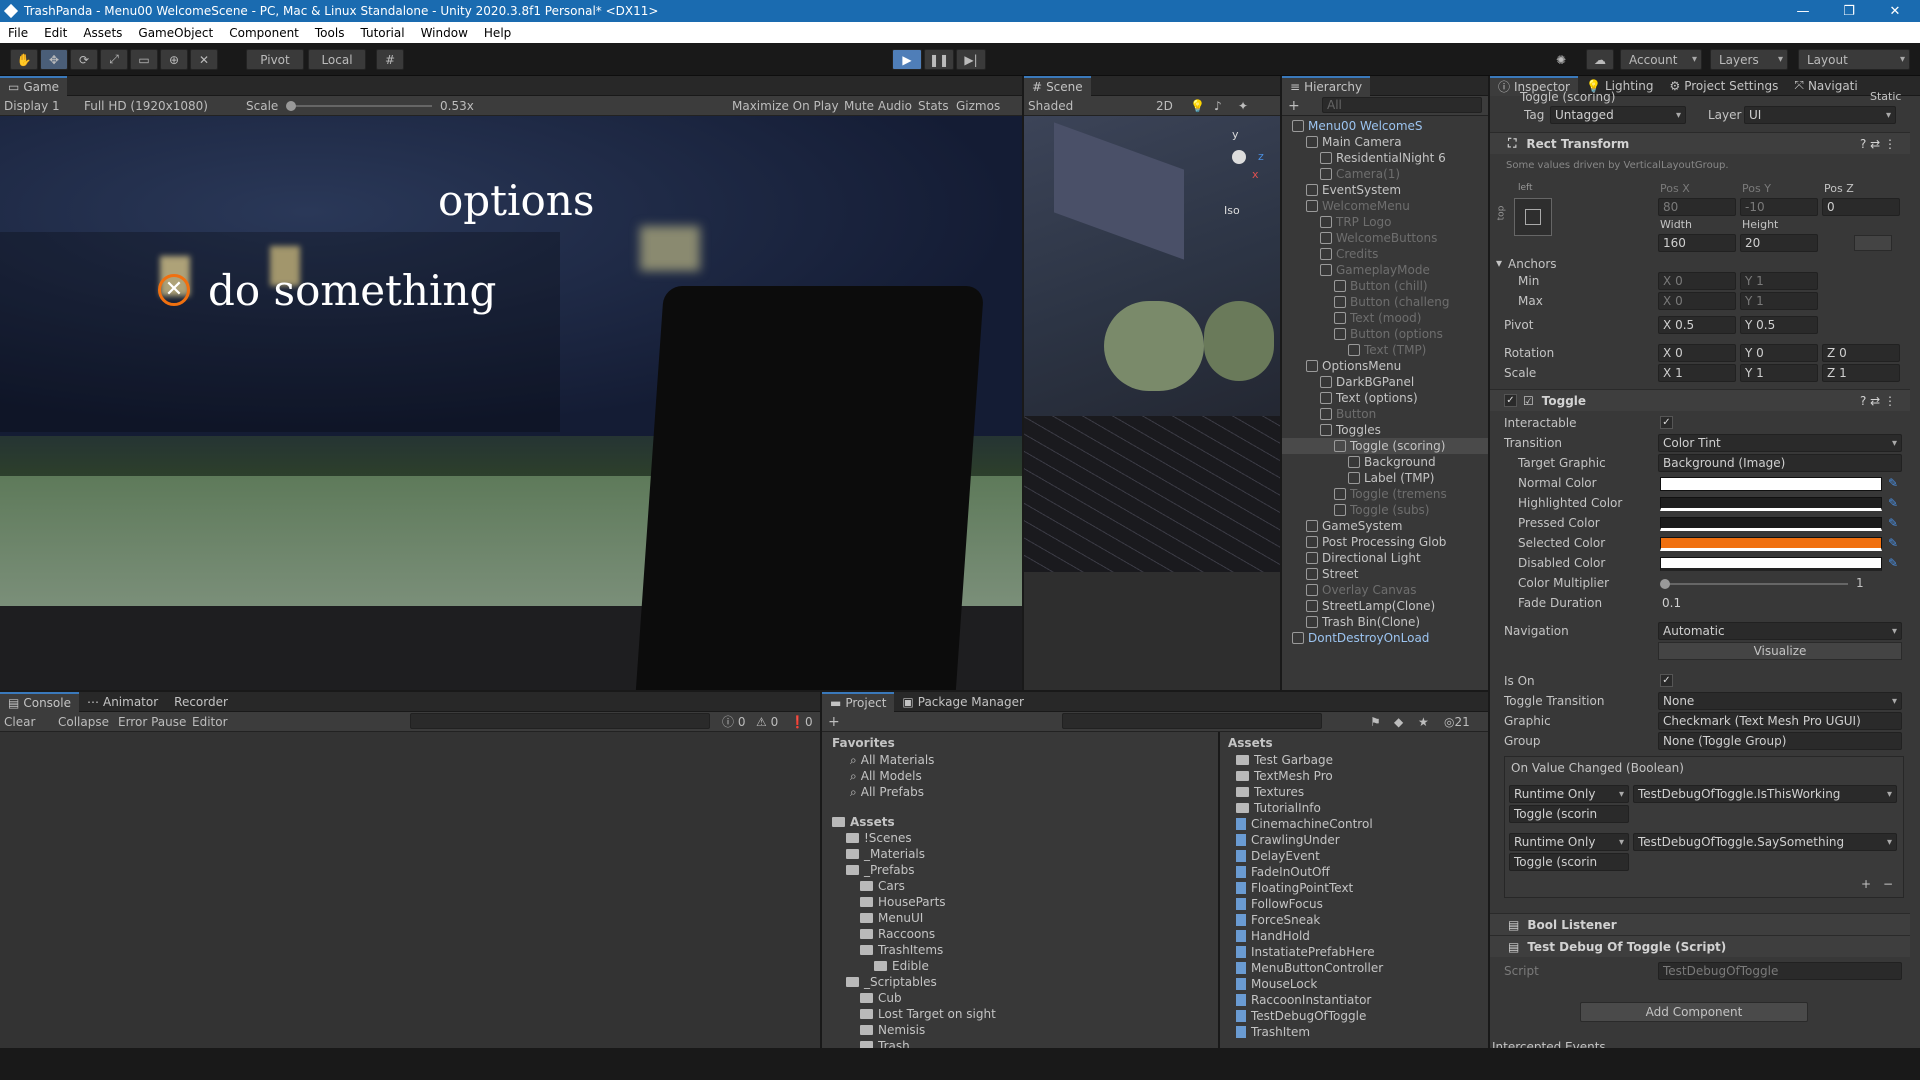 The image size is (1920, 1080). Describe the element at coordinates (1510, 400) in the screenshot. I see `toggle-enabled-checkbox: ✓` at that location.